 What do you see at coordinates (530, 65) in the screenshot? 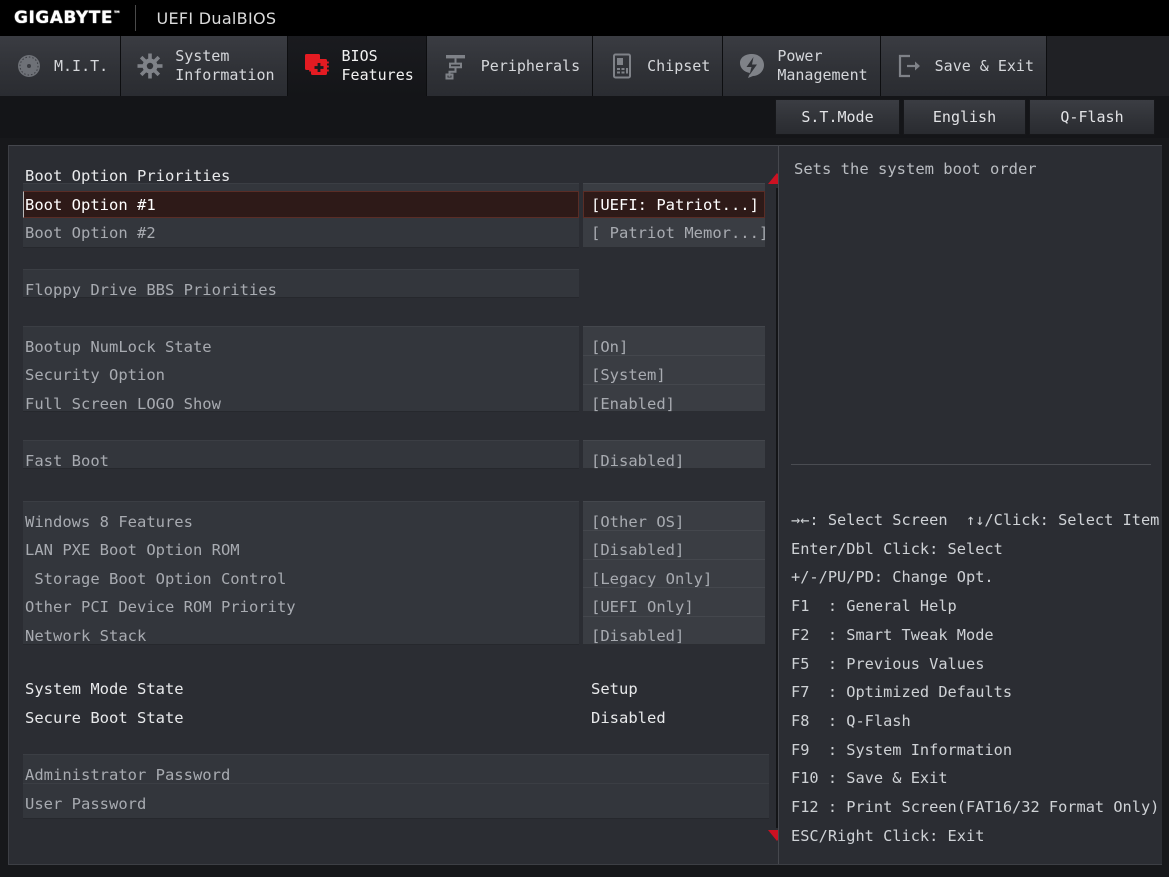
I see `tab-label: Peripherals` at bounding box center [530, 65].